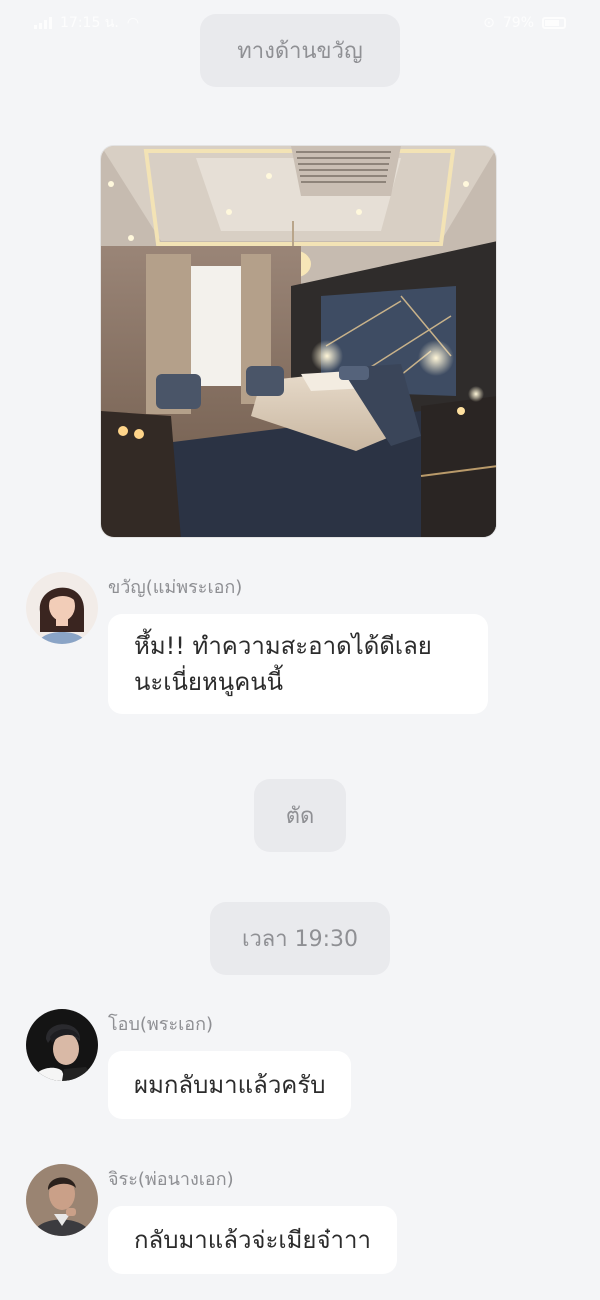 This screenshot has width=600, height=1300. Describe the element at coordinates (133, 23) in the screenshot. I see `wifi-icon: ◠` at that location.